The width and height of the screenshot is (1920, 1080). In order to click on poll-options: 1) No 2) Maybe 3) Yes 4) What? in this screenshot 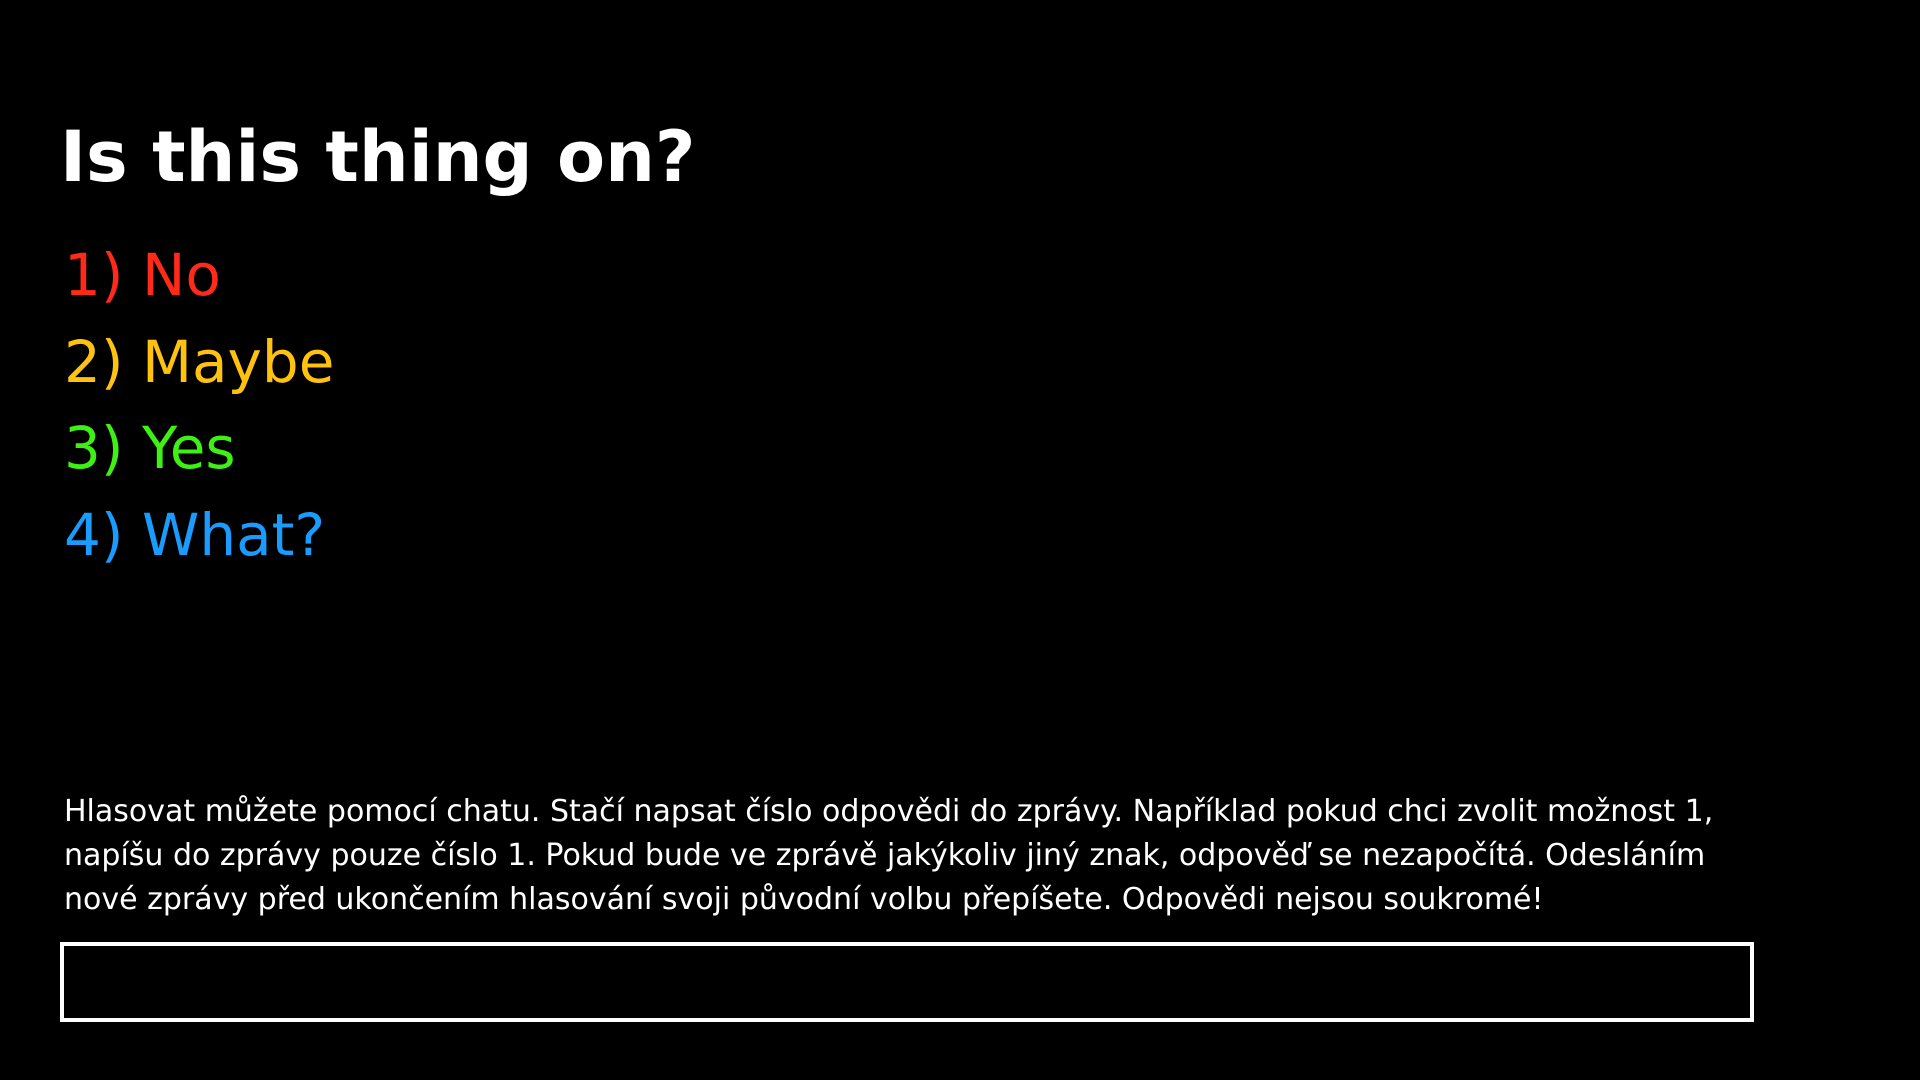, I will do `click(199, 405)`.